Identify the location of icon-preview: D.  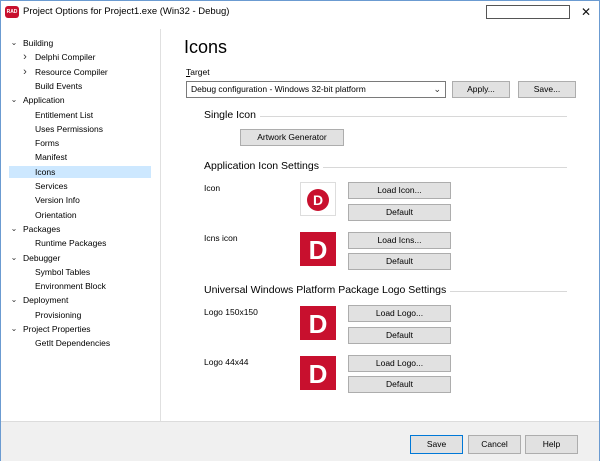
(318, 199).